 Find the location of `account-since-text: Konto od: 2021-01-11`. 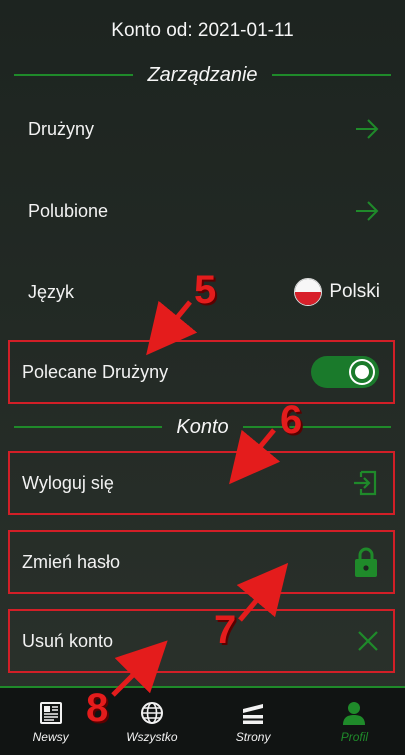

account-since-text: Konto od: 2021-01-11 is located at coordinates (202, 30).